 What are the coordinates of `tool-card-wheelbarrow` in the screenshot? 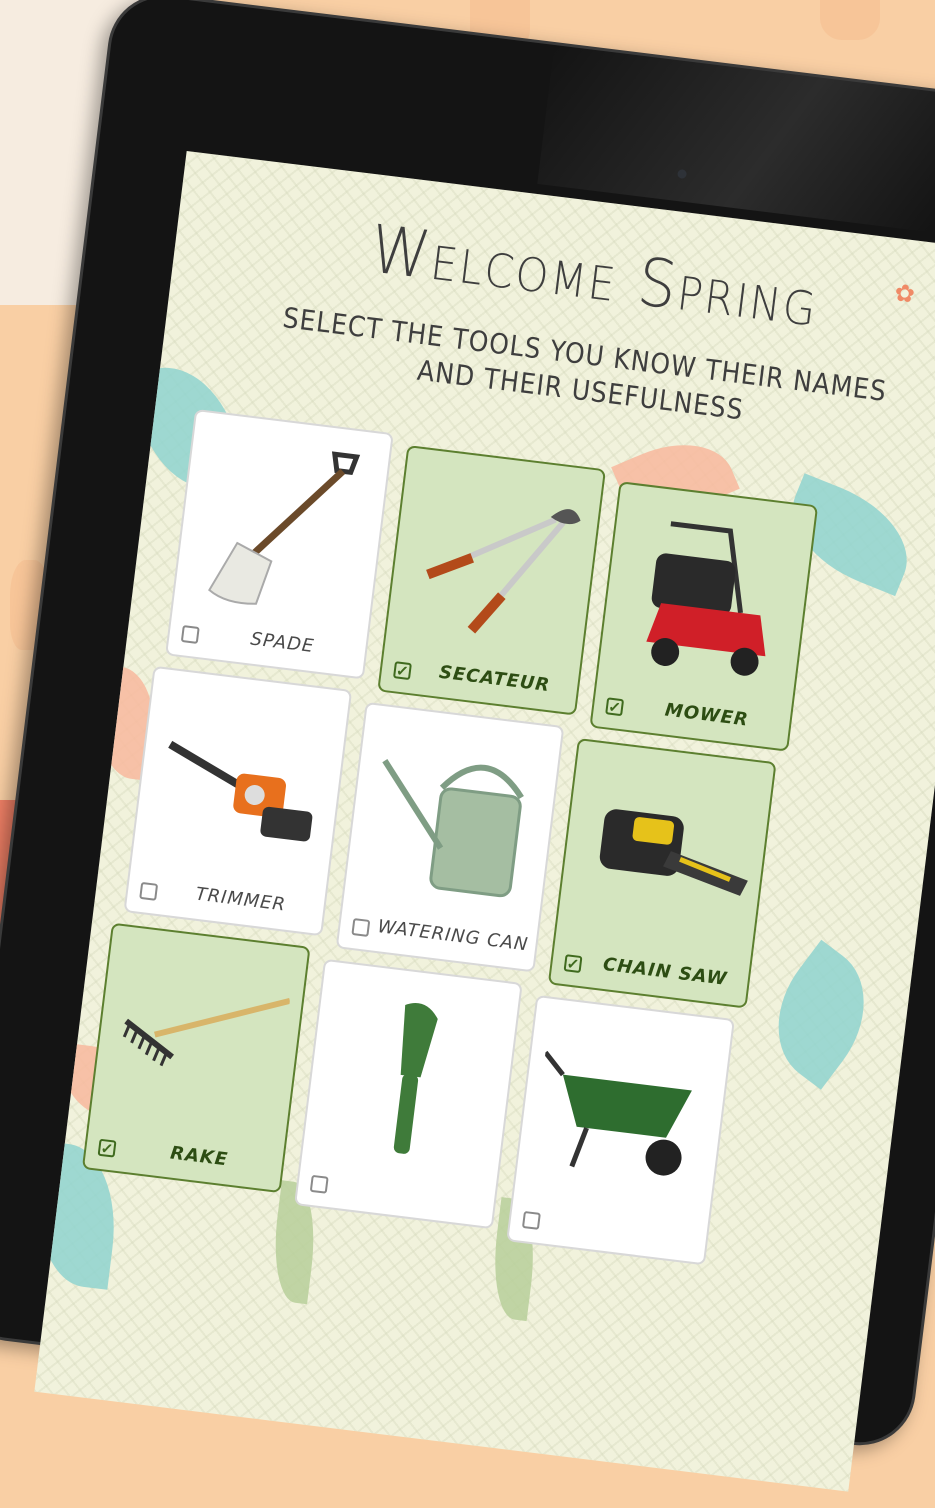 It's located at (620, 1130).